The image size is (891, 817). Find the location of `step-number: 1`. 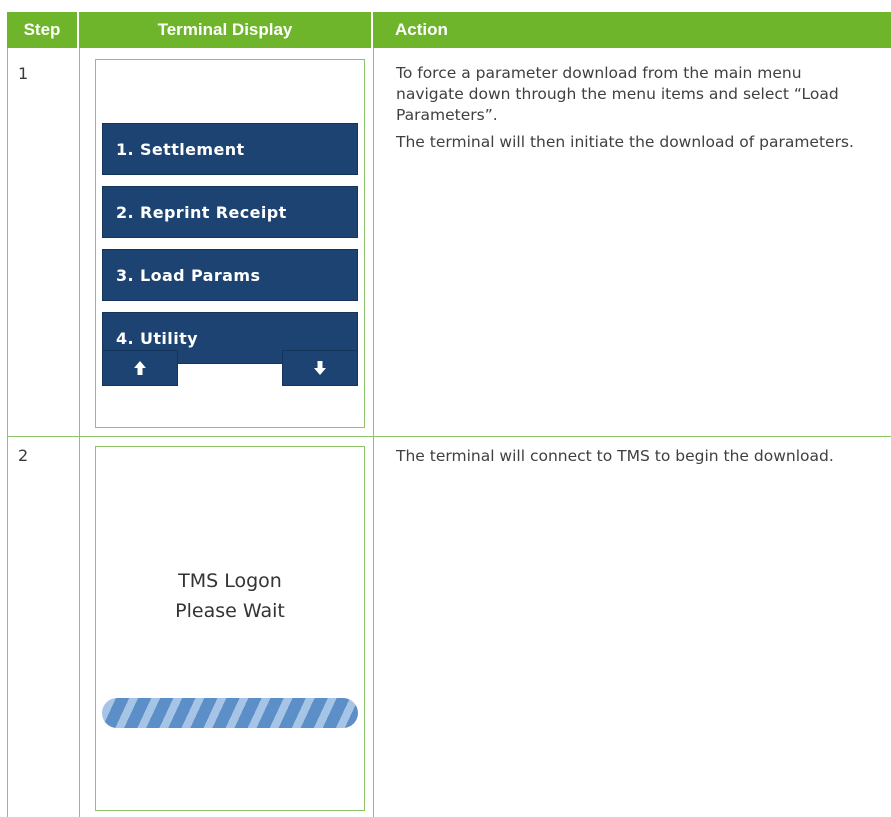

step-number: 1 is located at coordinates (23, 73).